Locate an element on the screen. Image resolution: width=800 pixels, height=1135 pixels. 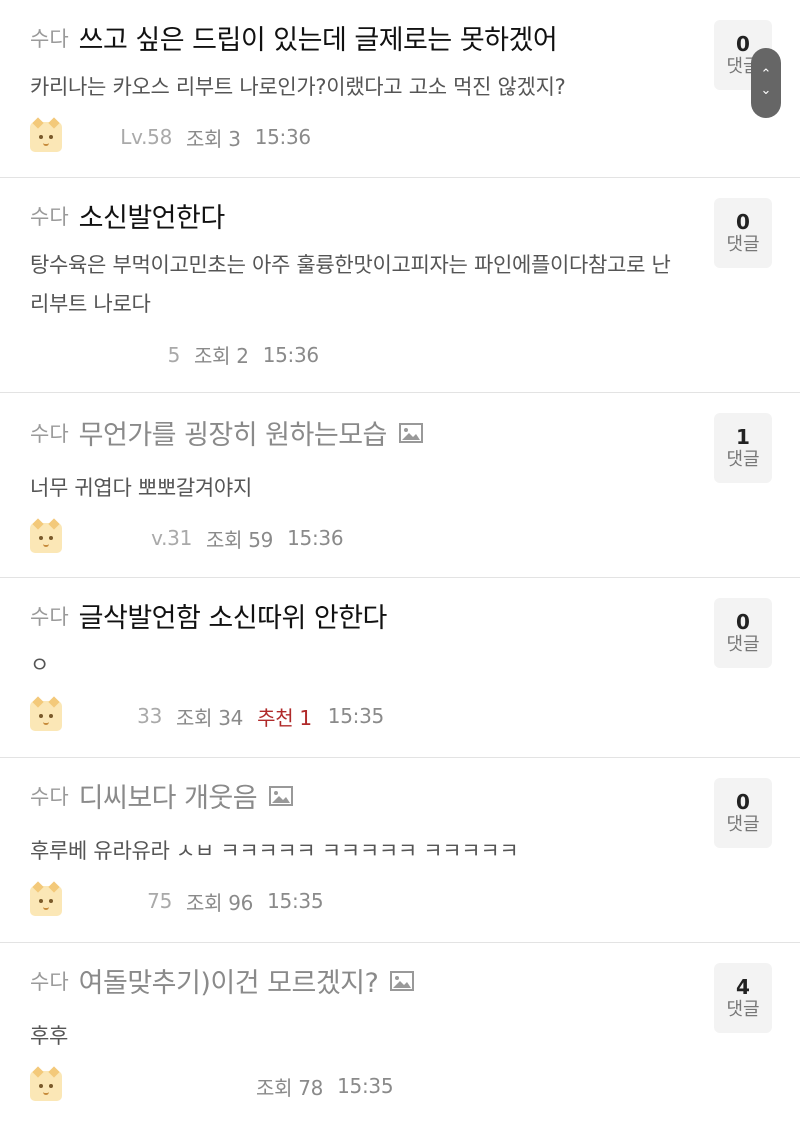
post-preview: ㅇ is located at coordinates (40, 665).